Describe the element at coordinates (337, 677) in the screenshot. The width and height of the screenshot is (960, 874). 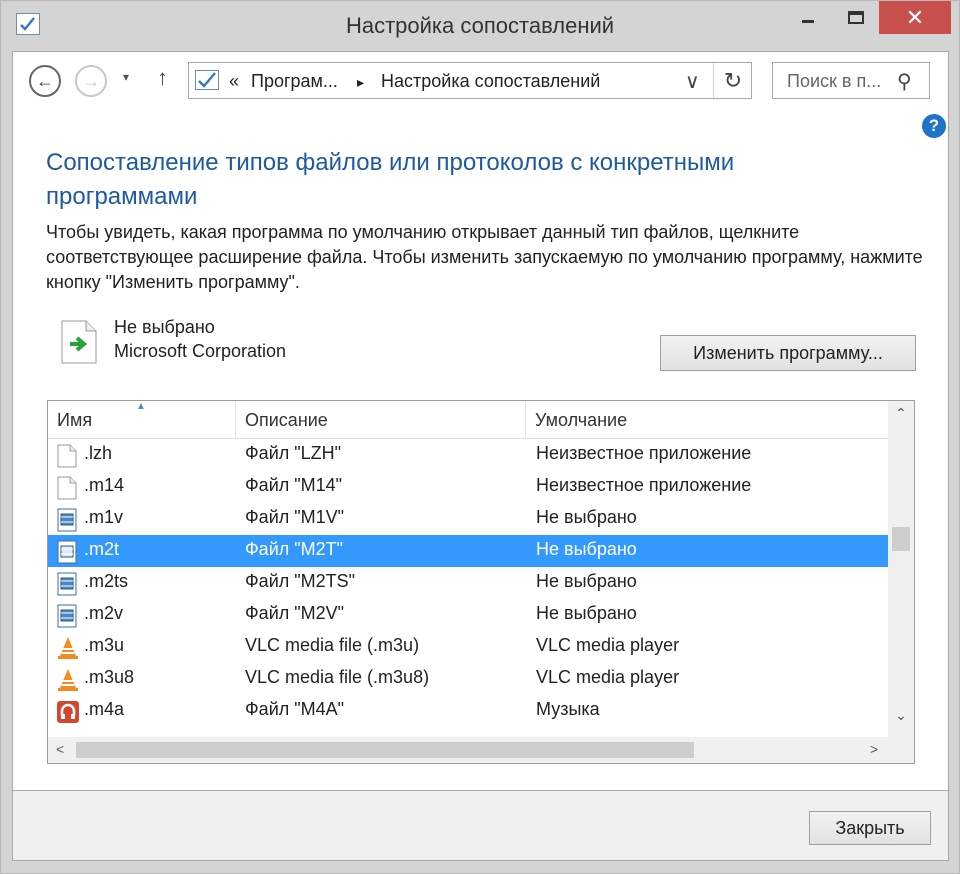
I see `row-description: VLC media file (.m3u8)` at that location.